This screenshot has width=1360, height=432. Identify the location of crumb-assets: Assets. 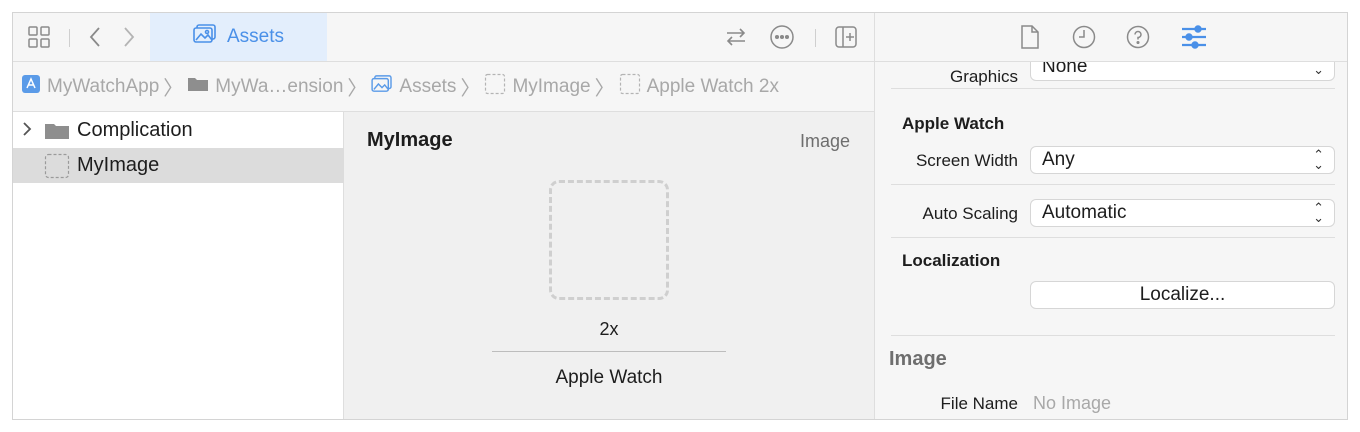
(413, 86).